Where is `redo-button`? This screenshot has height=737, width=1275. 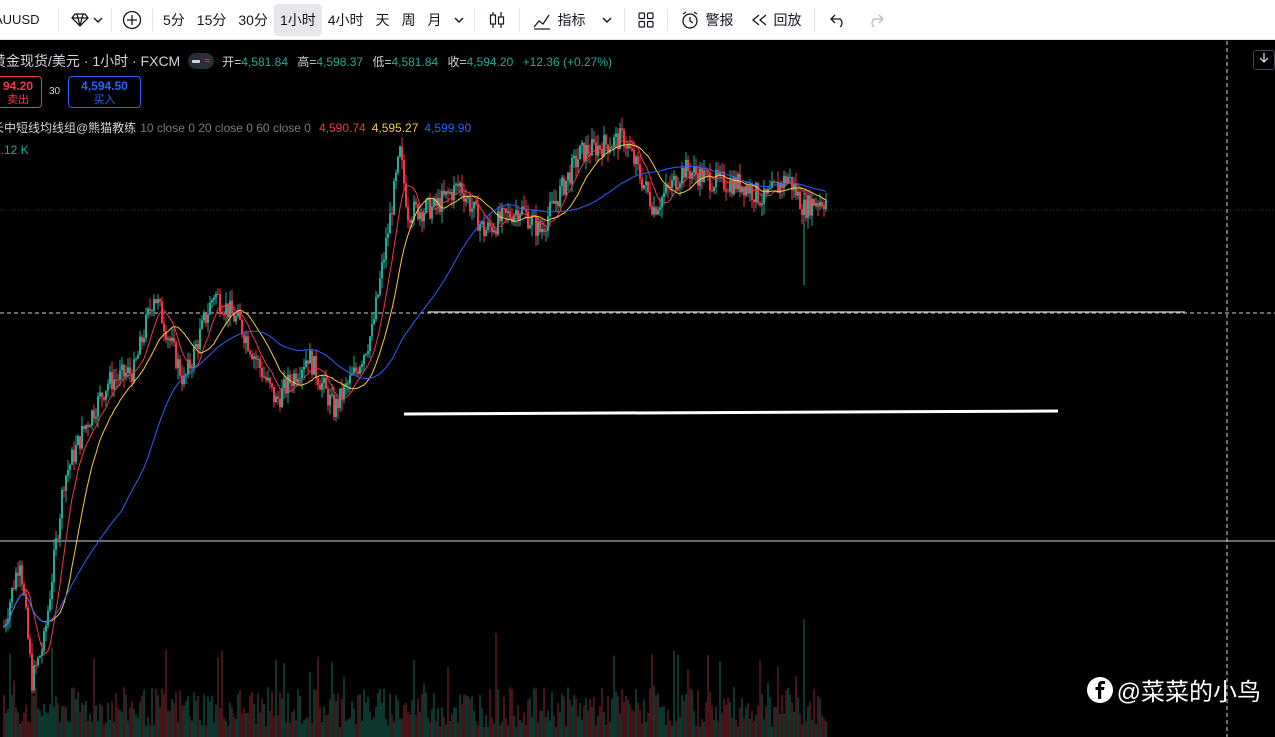
redo-button is located at coordinates (876, 20).